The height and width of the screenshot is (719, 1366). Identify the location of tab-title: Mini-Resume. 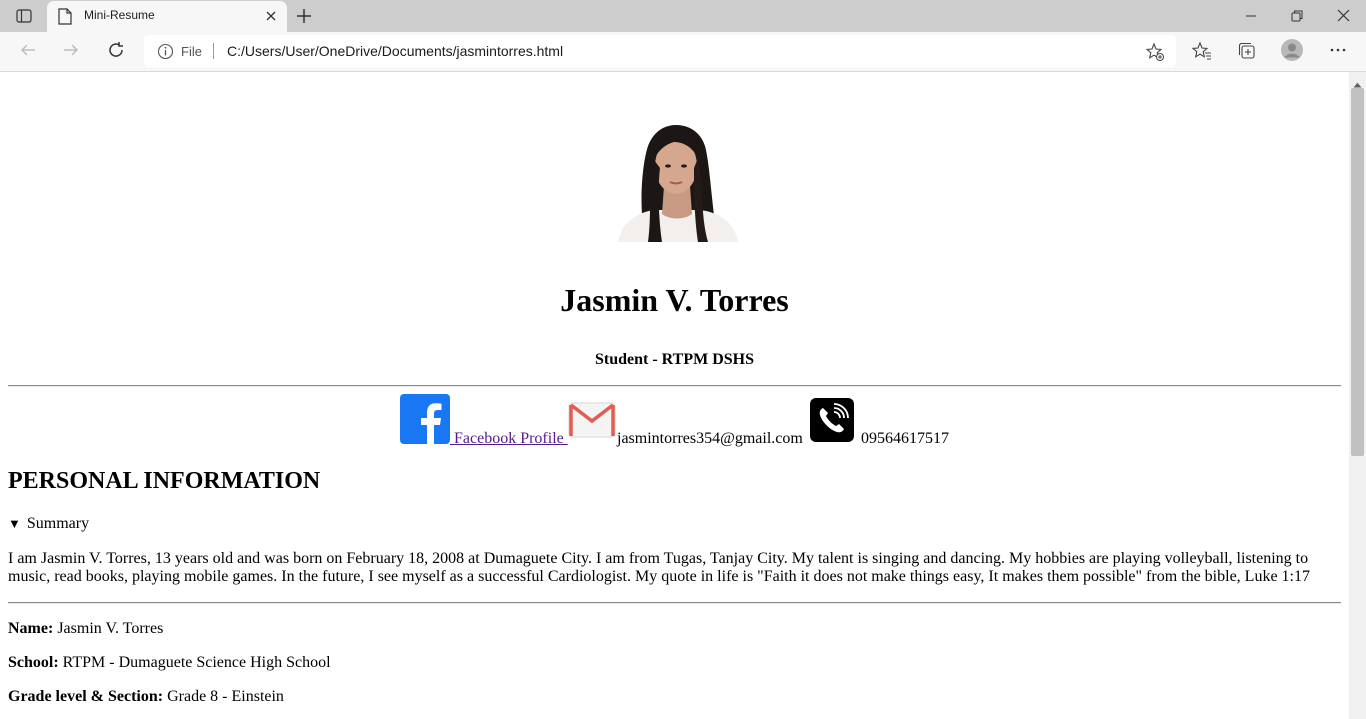
(119, 15).